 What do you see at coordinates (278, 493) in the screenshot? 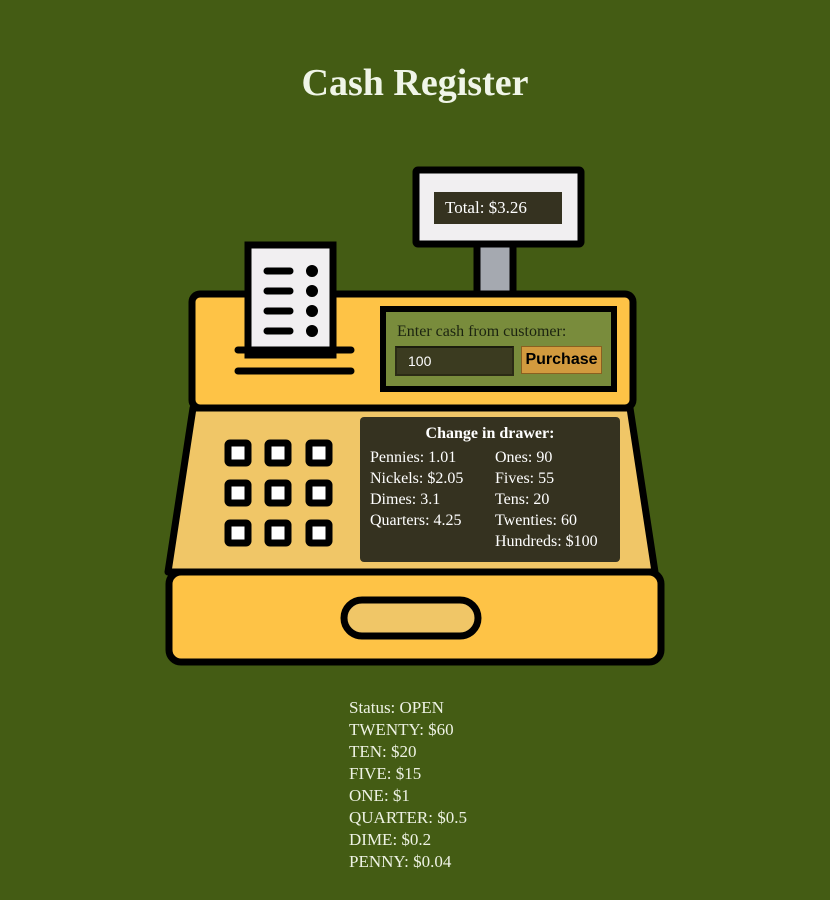
I see `keypad-icon` at bounding box center [278, 493].